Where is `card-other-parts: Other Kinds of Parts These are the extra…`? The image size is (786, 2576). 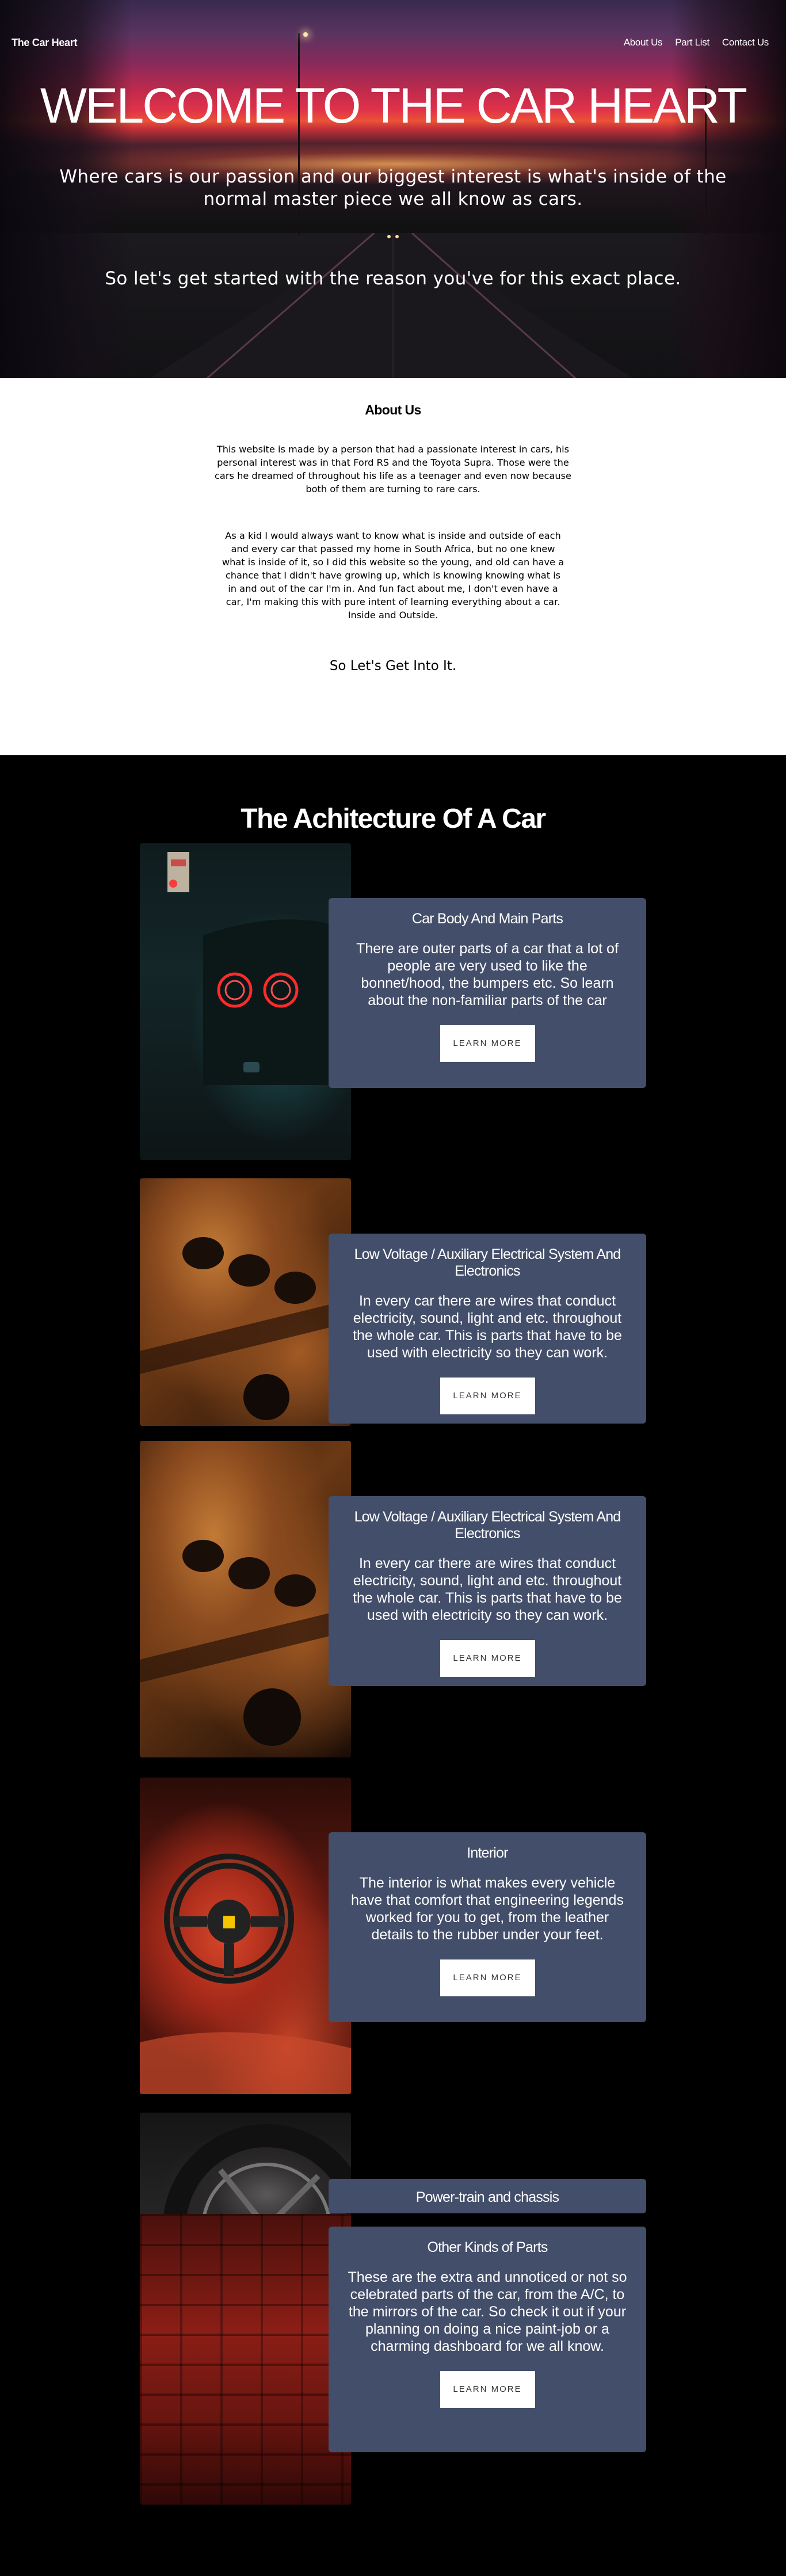 card-other-parts: Other Kinds of Parts These are the extra… is located at coordinates (488, 2340).